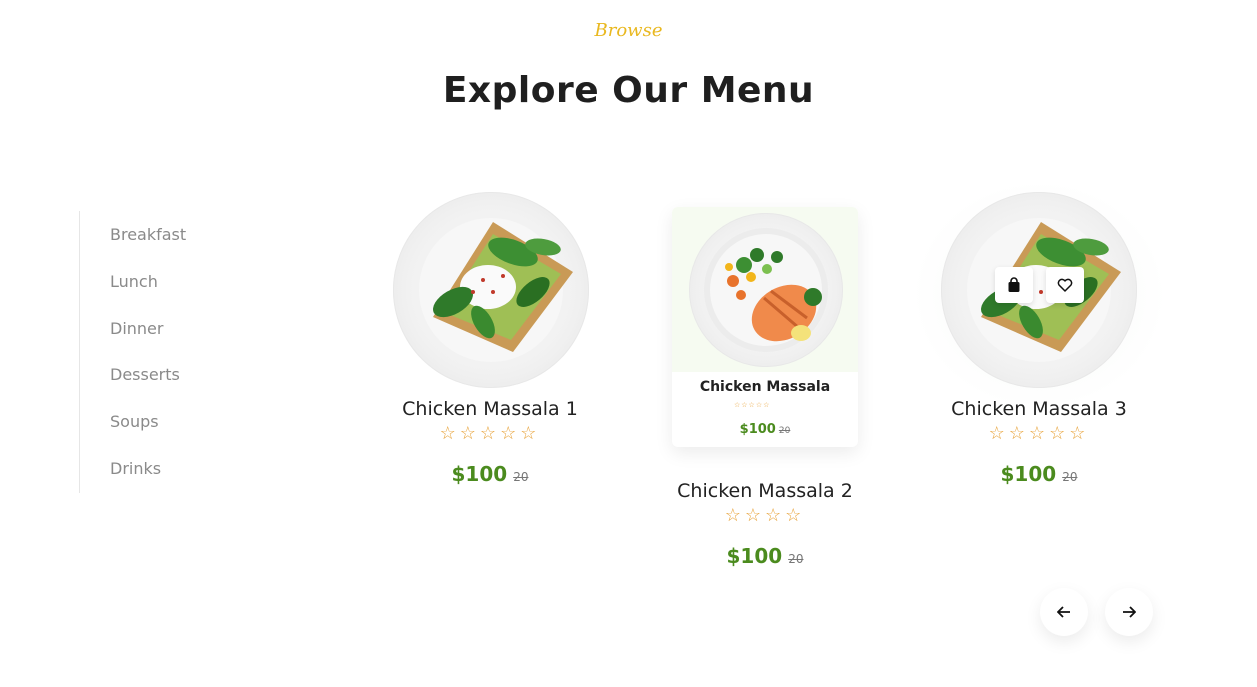 This screenshot has height=687, width=1257. What do you see at coordinates (136, 328) in the screenshot?
I see `sidebar-item-dinner: Dinner` at bounding box center [136, 328].